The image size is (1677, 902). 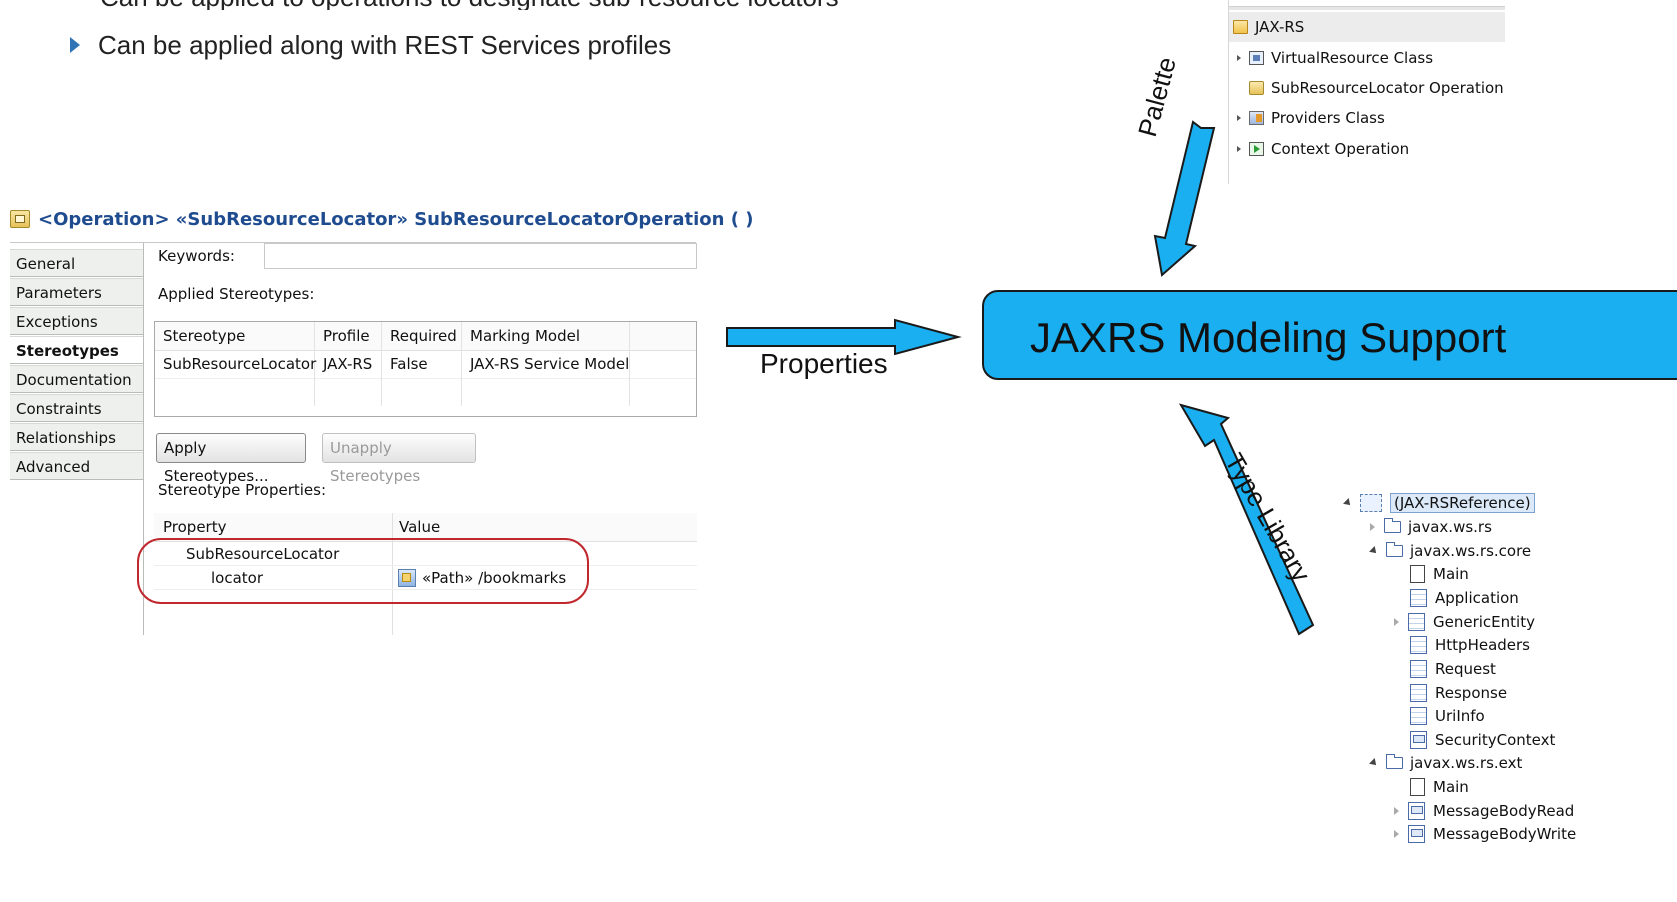 I want to click on tree-node-class: Application, so click(x=1464, y=598).